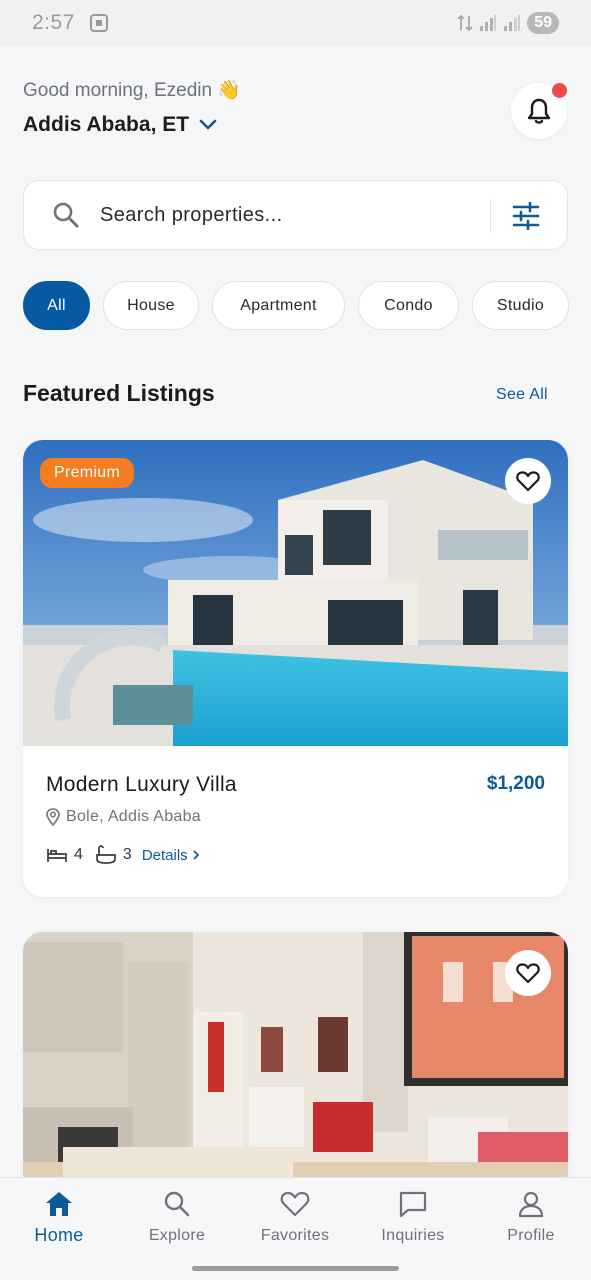 The height and width of the screenshot is (1280, 591). What do you see at coordinates (98, 23) in the screenshot?
I see `screenshot-icon` at bounding box center [98, 23].